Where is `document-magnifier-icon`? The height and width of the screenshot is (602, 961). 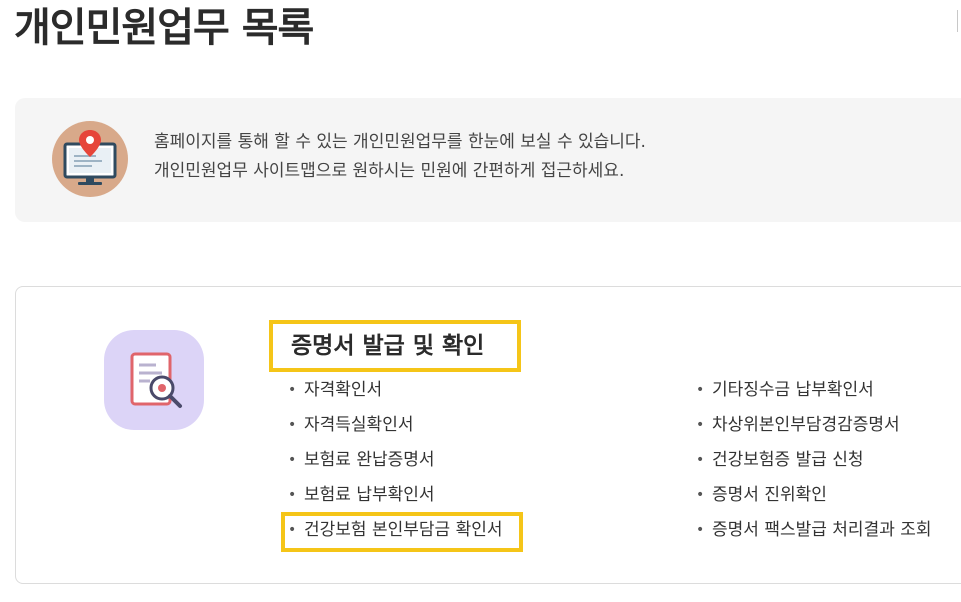
document-magnifier-icon is located at coordinates (154, 380).